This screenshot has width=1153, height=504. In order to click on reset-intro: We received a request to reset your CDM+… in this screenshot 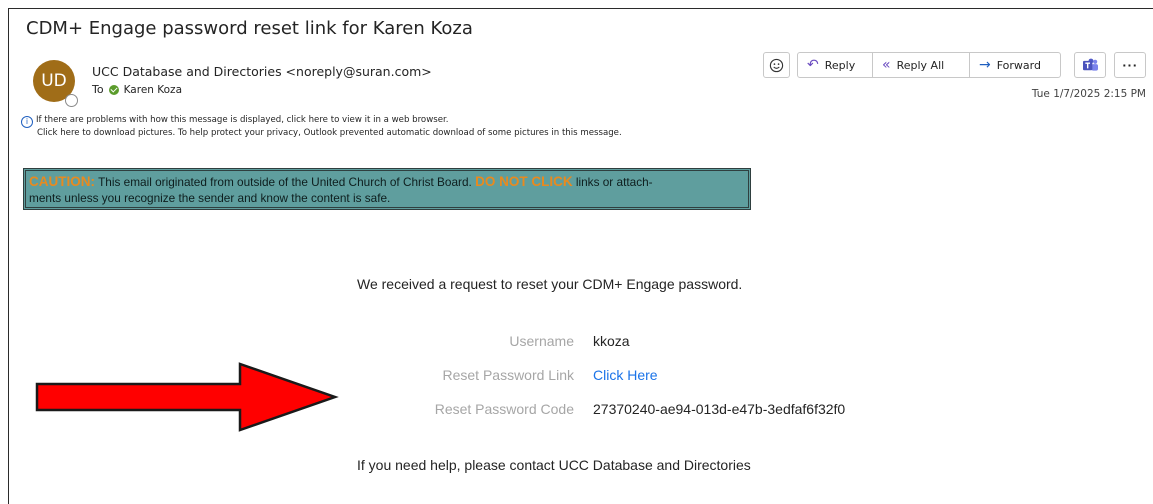, I will do `click(550, 284)`.